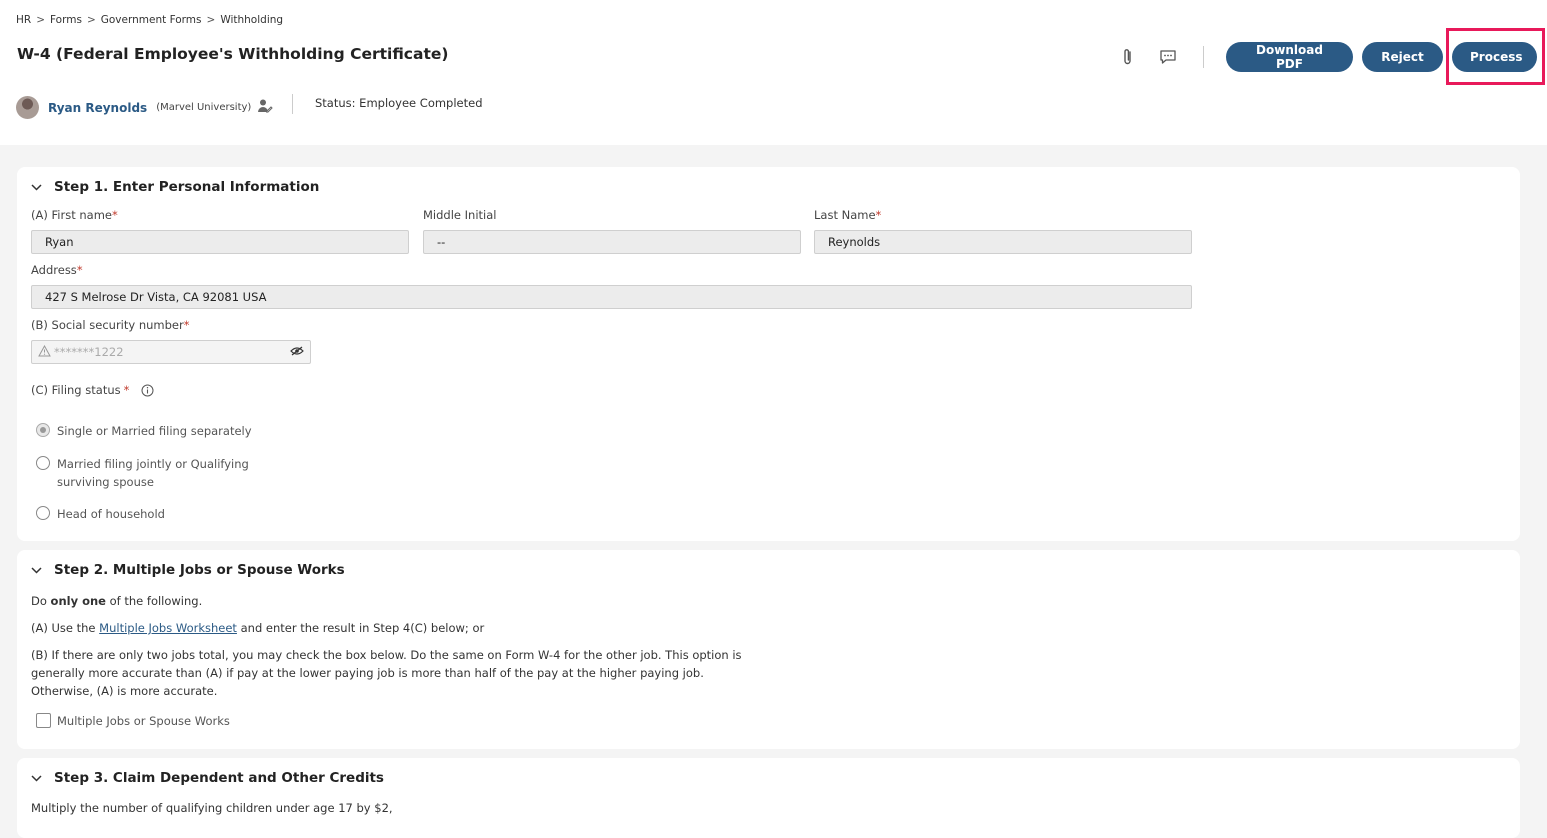 This screenshot has width=1547, height=838. I want to click on eye-slash-icon, so click(297, 352).